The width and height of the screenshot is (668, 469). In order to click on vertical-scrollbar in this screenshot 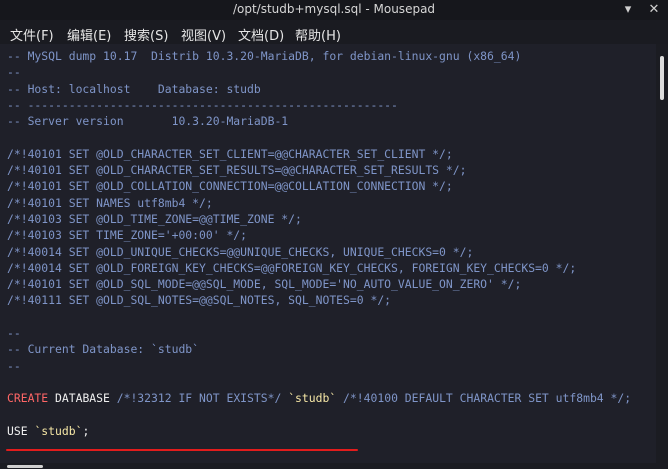, I will do `click(662, 253)`.